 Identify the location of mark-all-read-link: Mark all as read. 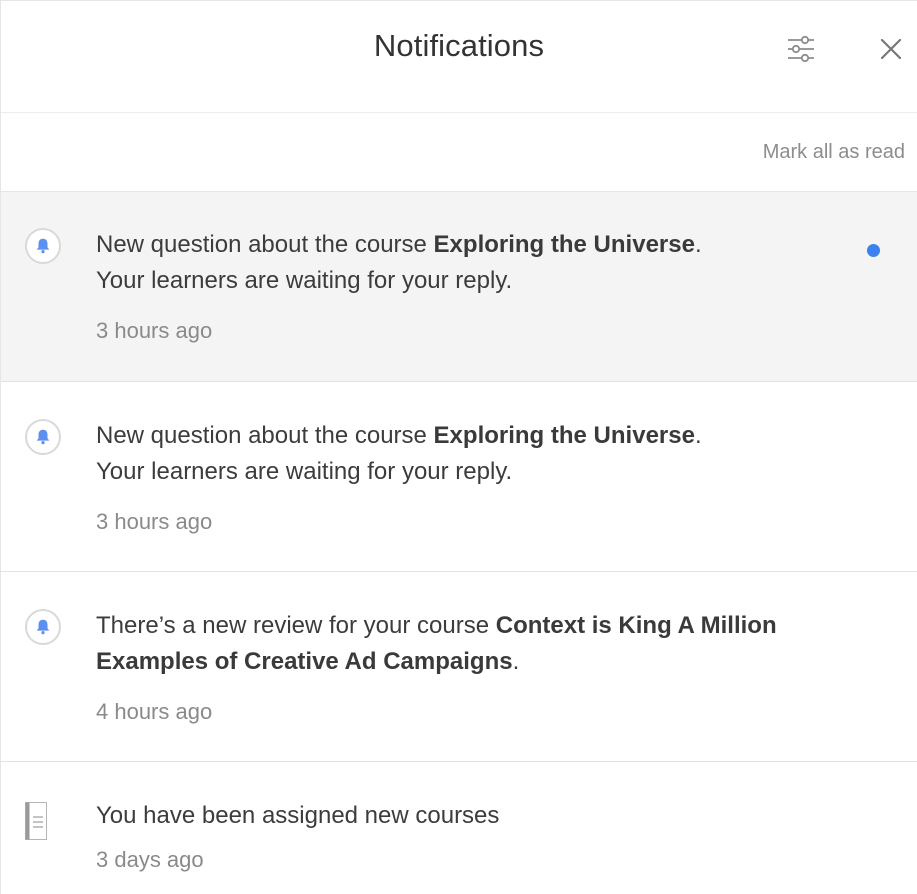
(834, 152).